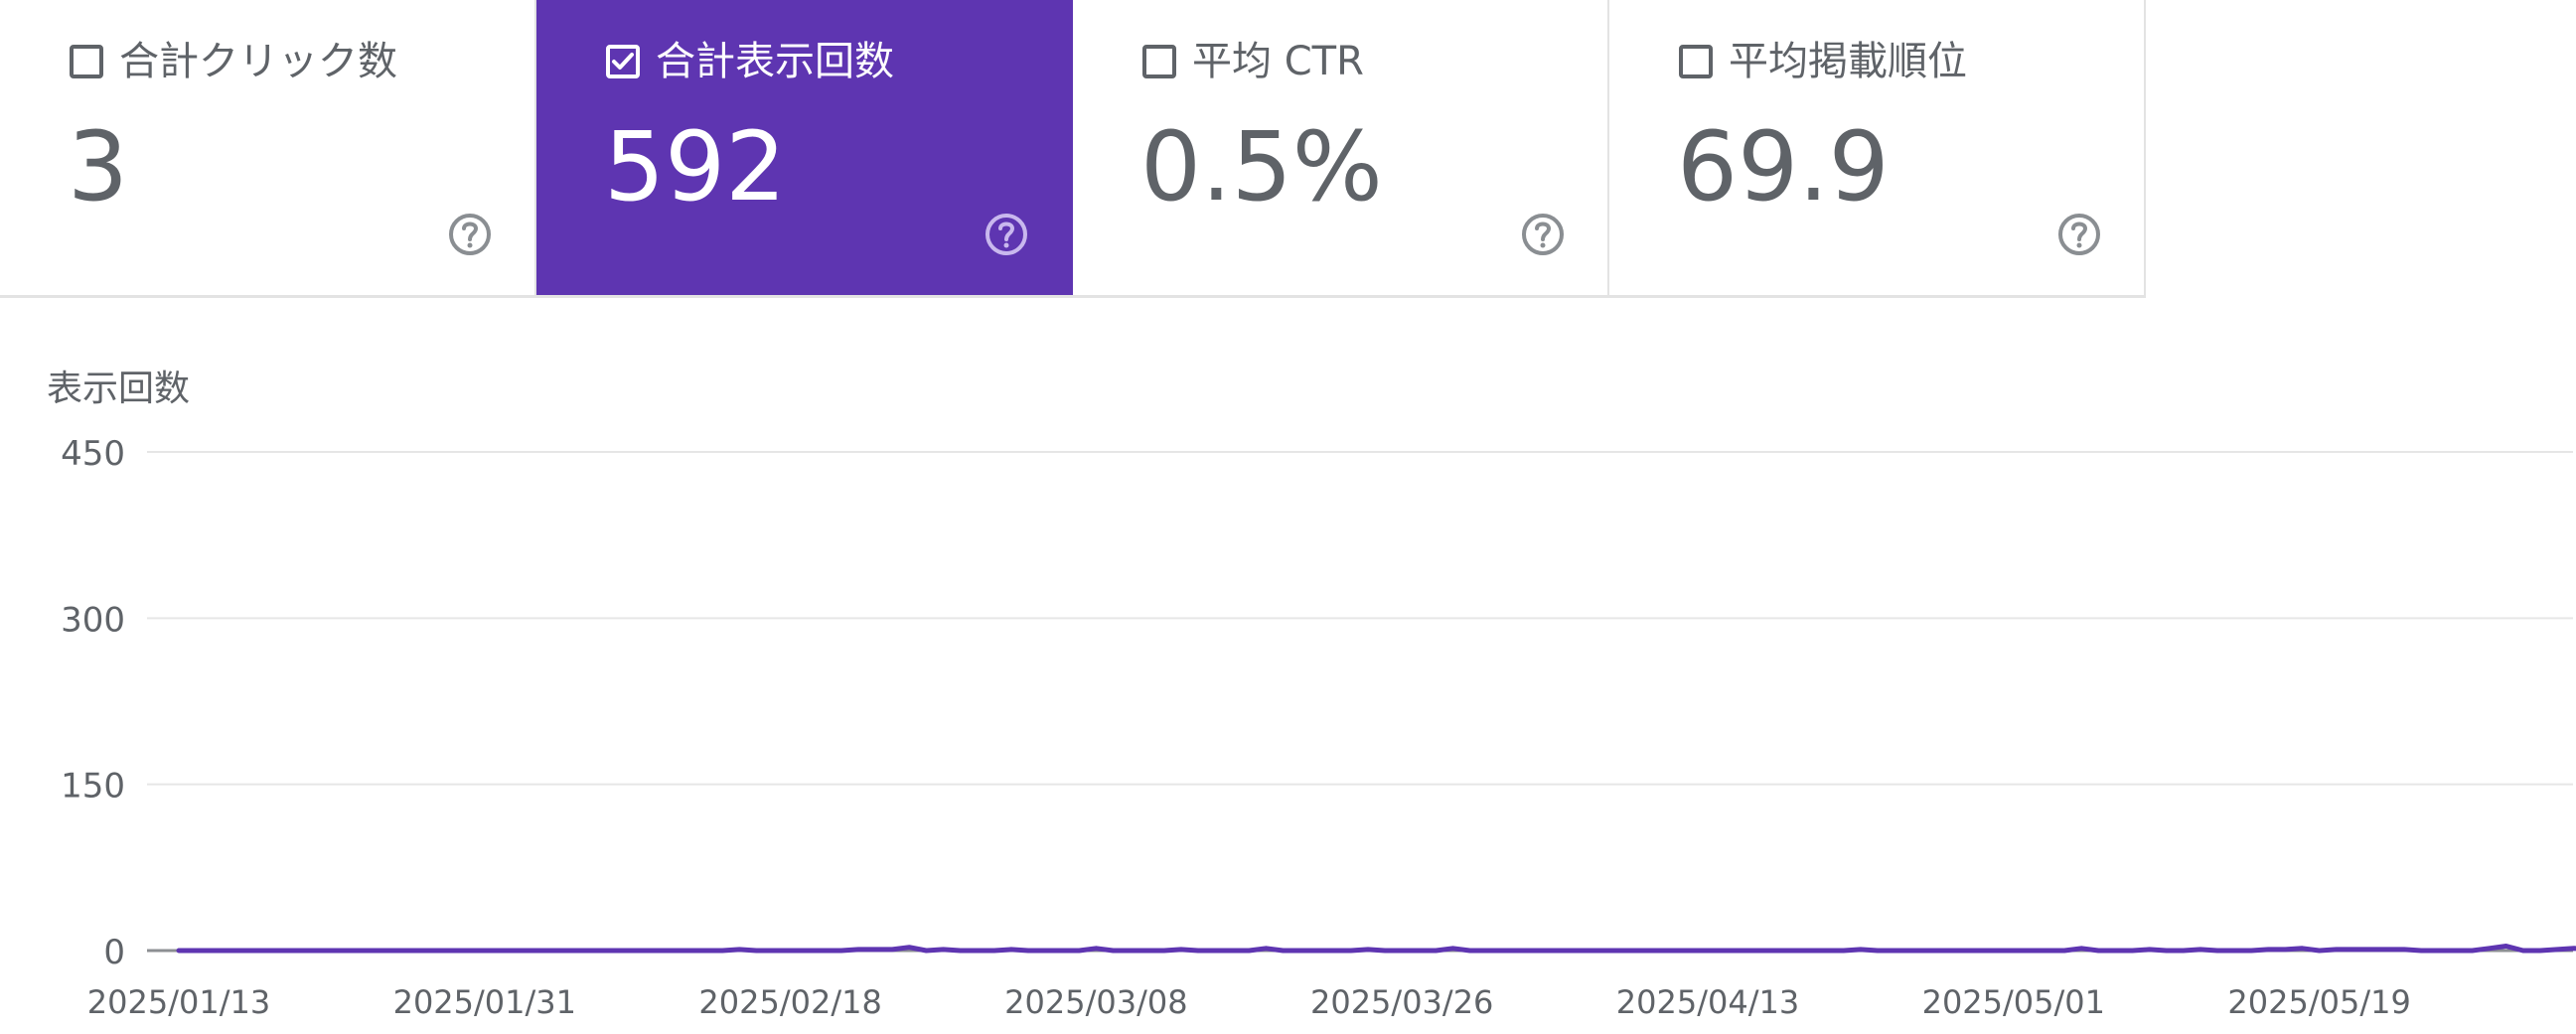 The height and width of the screenshot is (1034, 2576). What do you see at coordinates (1848, 61) in the screenshot?
I see `metric-label: 平均掲載順位` at bounding box center [1848, 61].